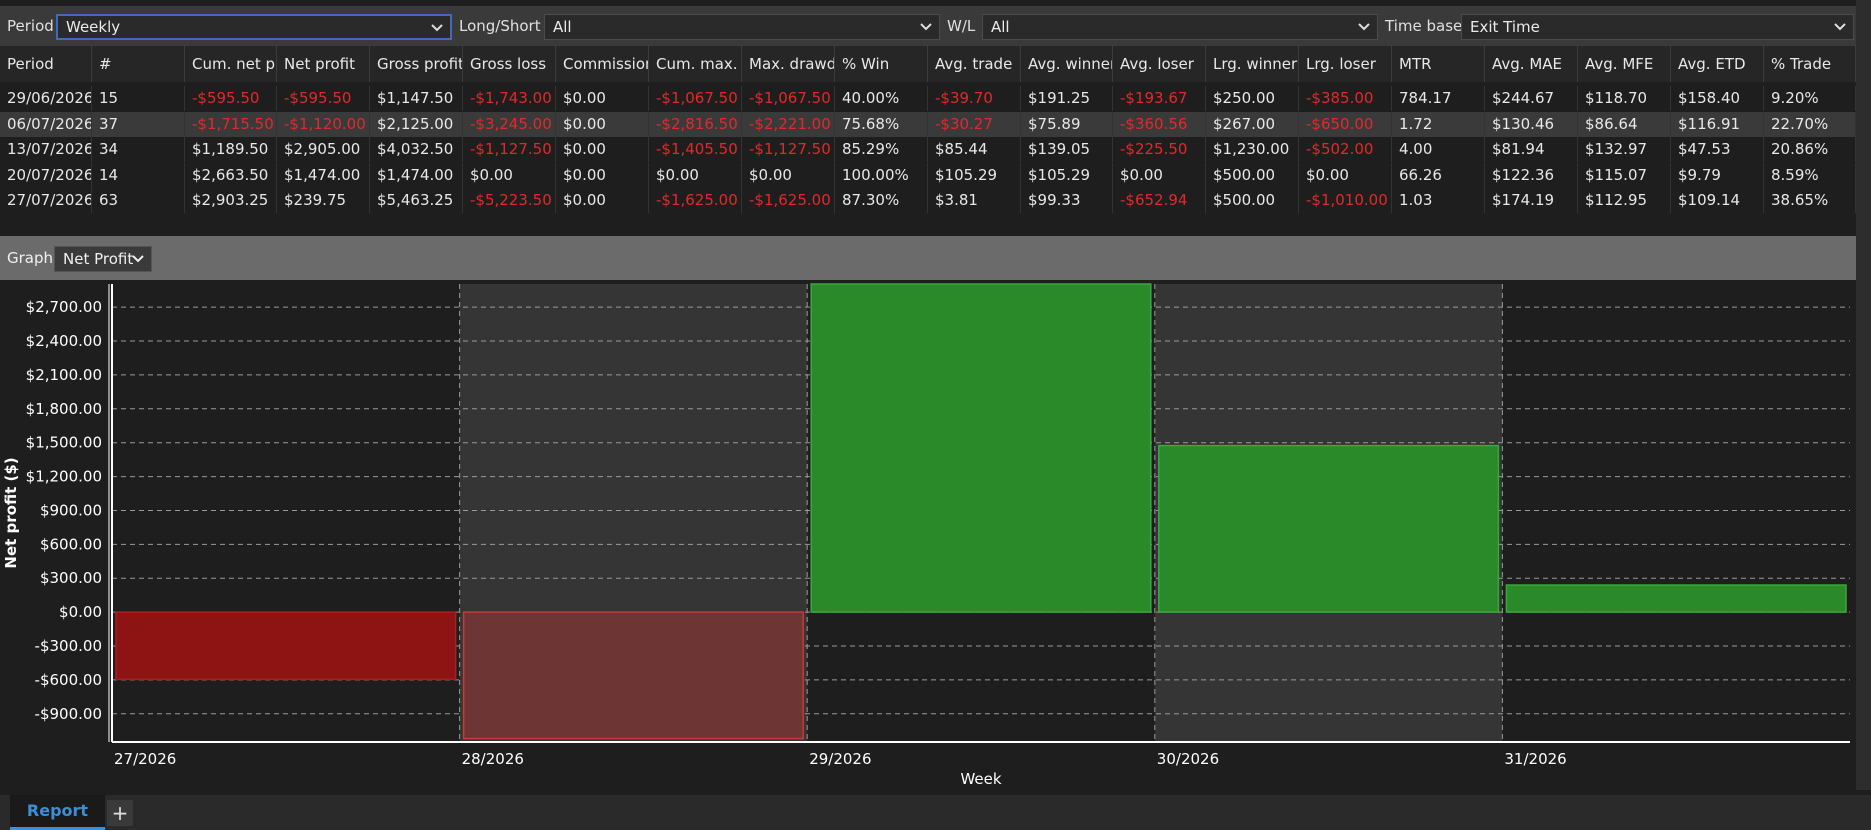  Describe the element at coordinates (46, 149) in the screenshot. I see `table-cell: 13/07/2026` at that location.